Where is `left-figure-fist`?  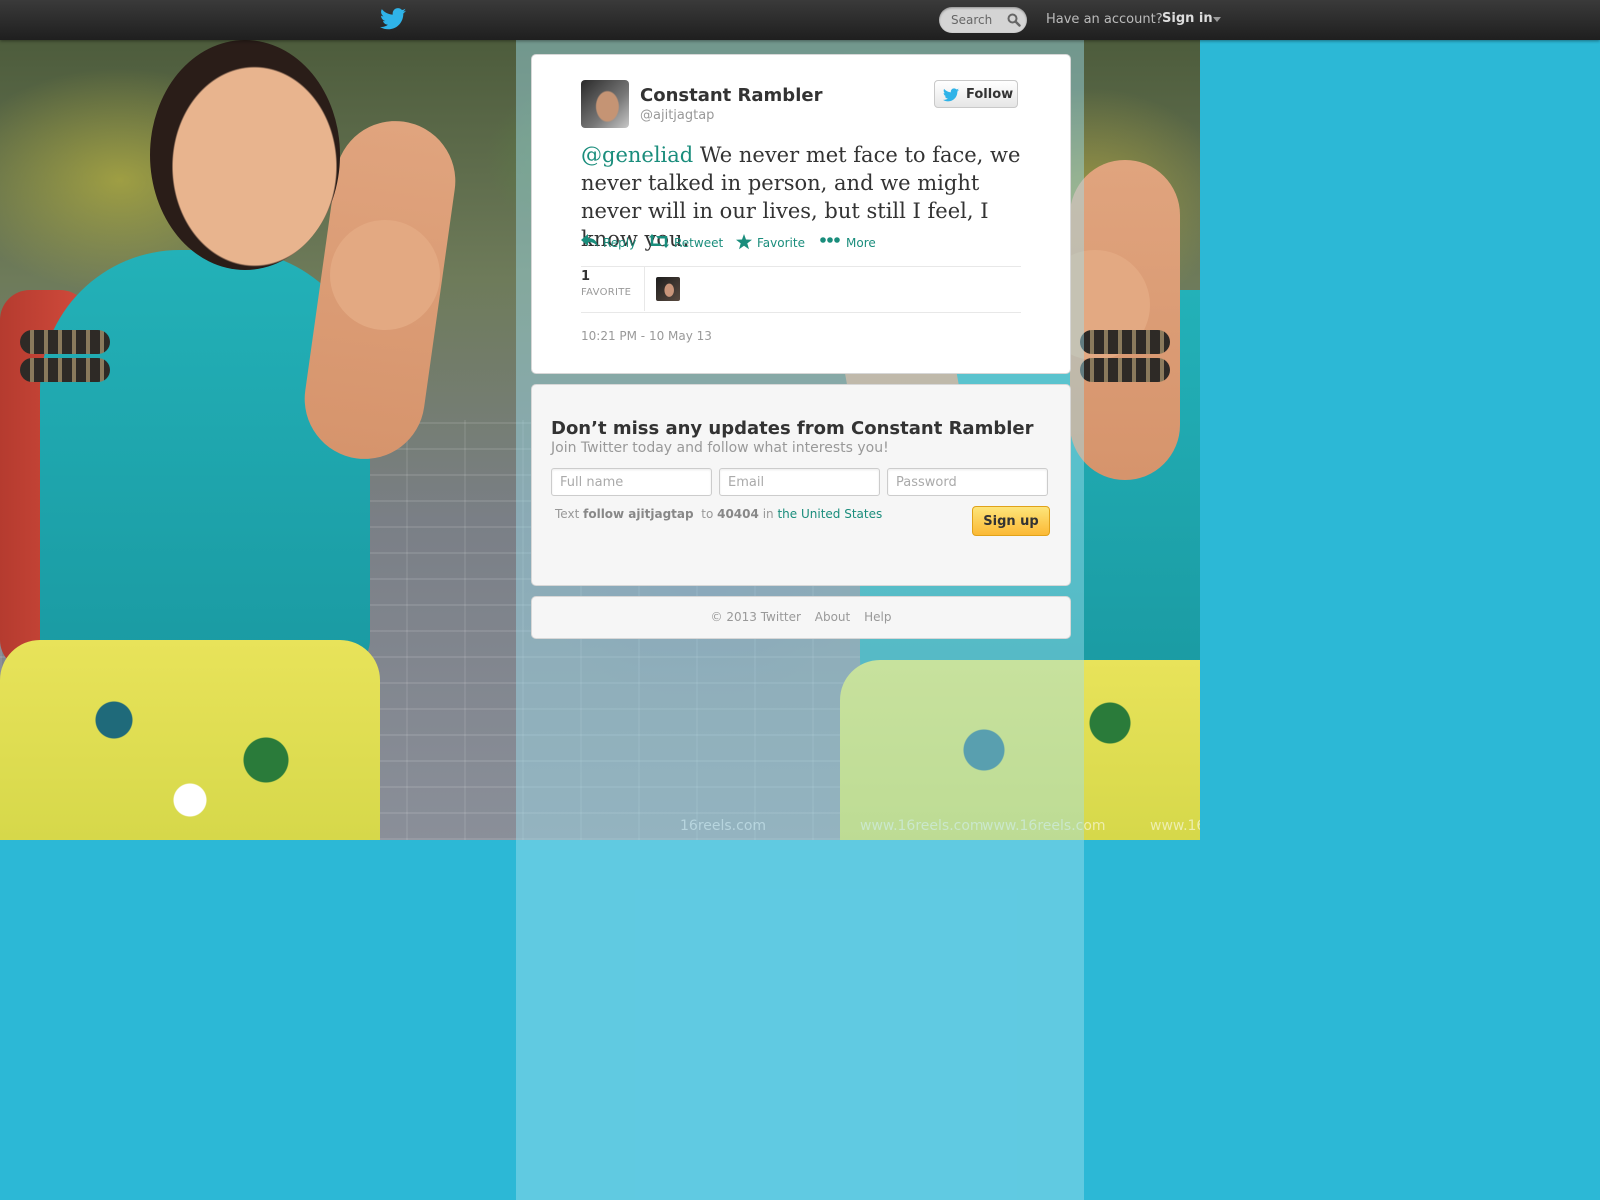 left-figure-fist is located at coordinates (385, 275).